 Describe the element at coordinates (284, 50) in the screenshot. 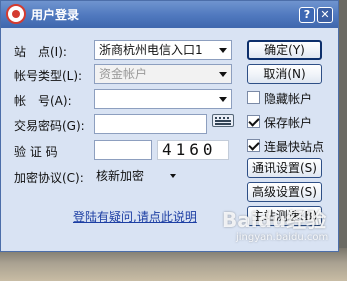

I see `confirm-button: 确定(Y)` at that location.